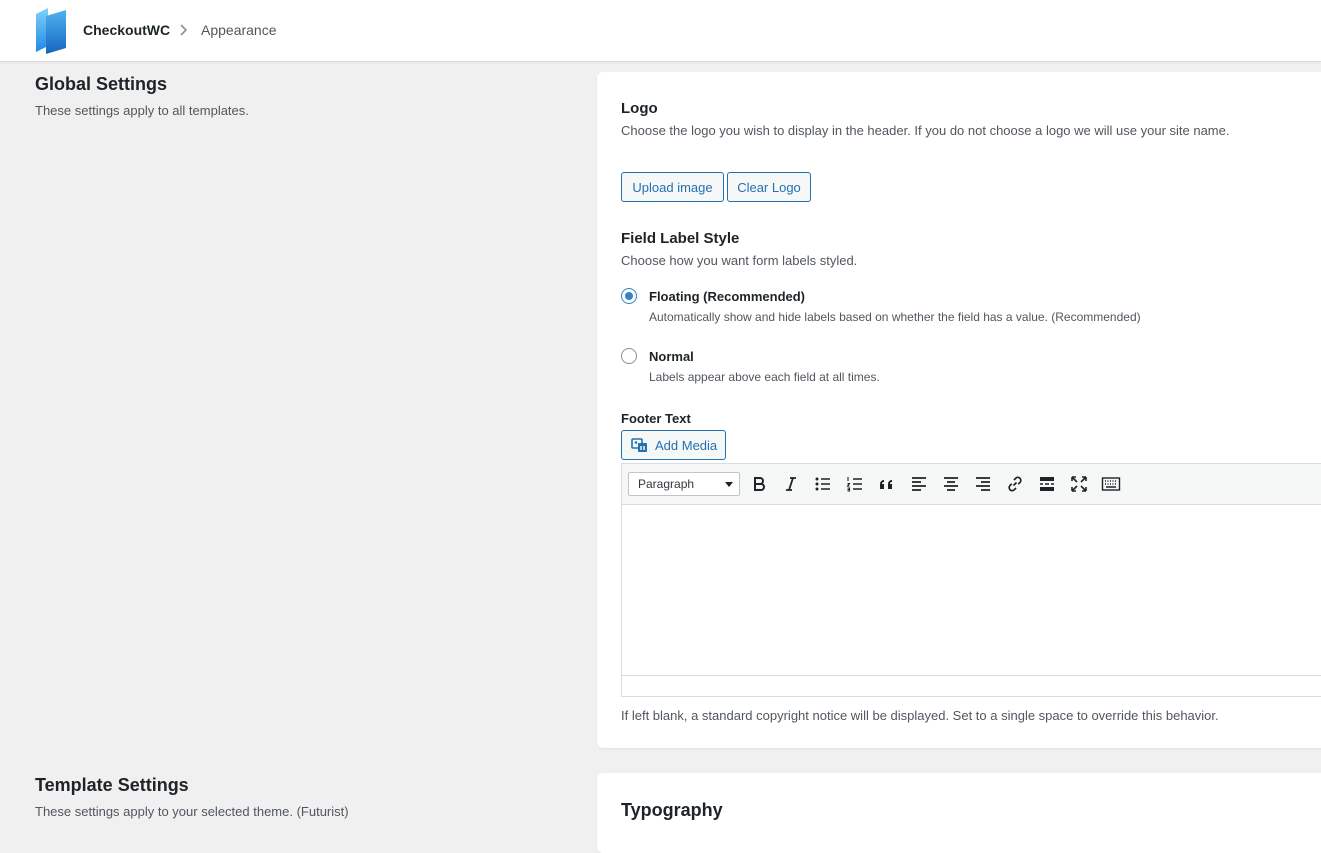 The width and height of the screenshot is (1321, 853). What do you see at coordinates (791, 484) in the screenshot?
I see `italic-icon` at bounding box center [791, 484].